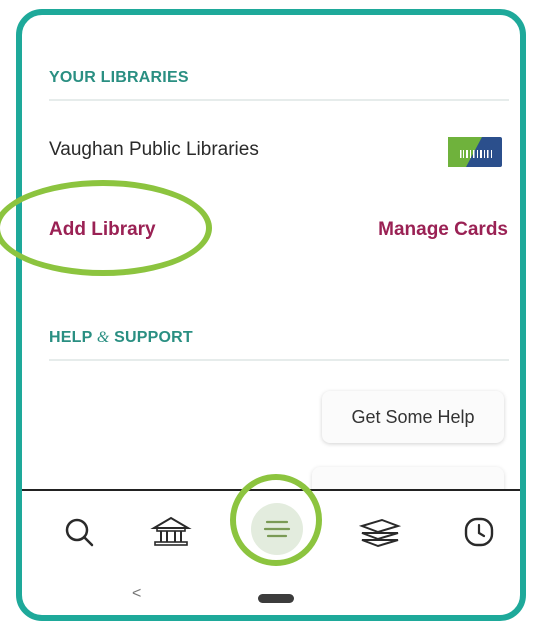 The height and width of the screenshot is (623, 537). What do you see at coordinates (475, 152) in the screenshot?
I see `library-card-thumbnail-icon` at bounding box center [475, 152].